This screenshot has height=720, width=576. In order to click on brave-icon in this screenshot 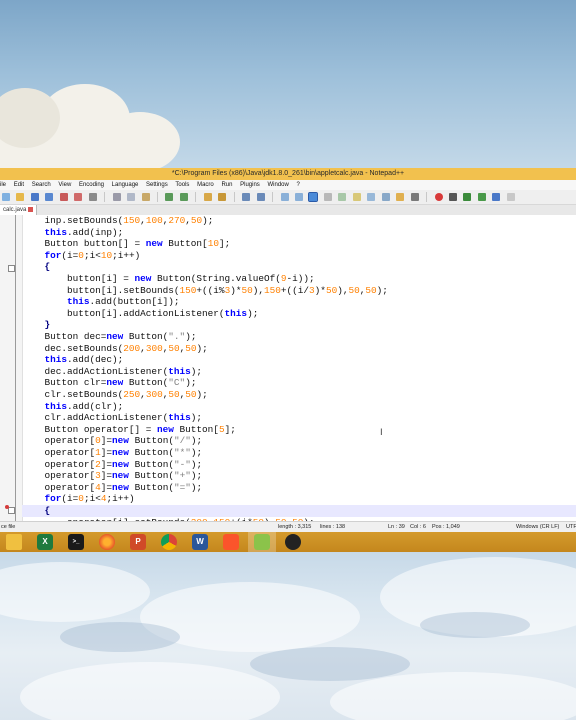, I will do `click(231, 542)`.